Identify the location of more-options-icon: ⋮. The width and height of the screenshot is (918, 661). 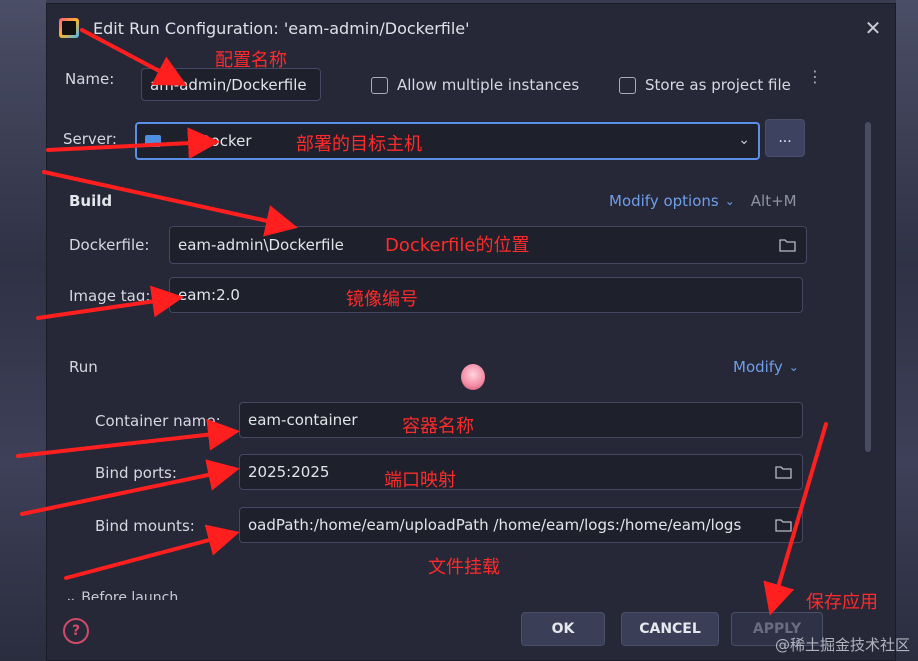
(815, 77).